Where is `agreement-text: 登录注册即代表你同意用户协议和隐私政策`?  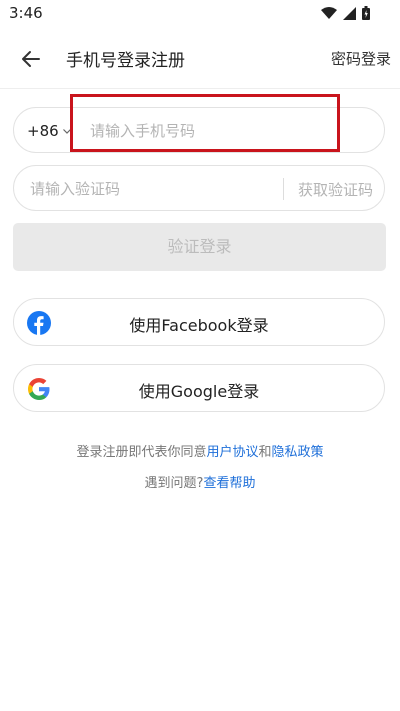
agreement-text: 登录注册即代表你同意用户协议和隐私政策 is located at coordinates (200, 450).